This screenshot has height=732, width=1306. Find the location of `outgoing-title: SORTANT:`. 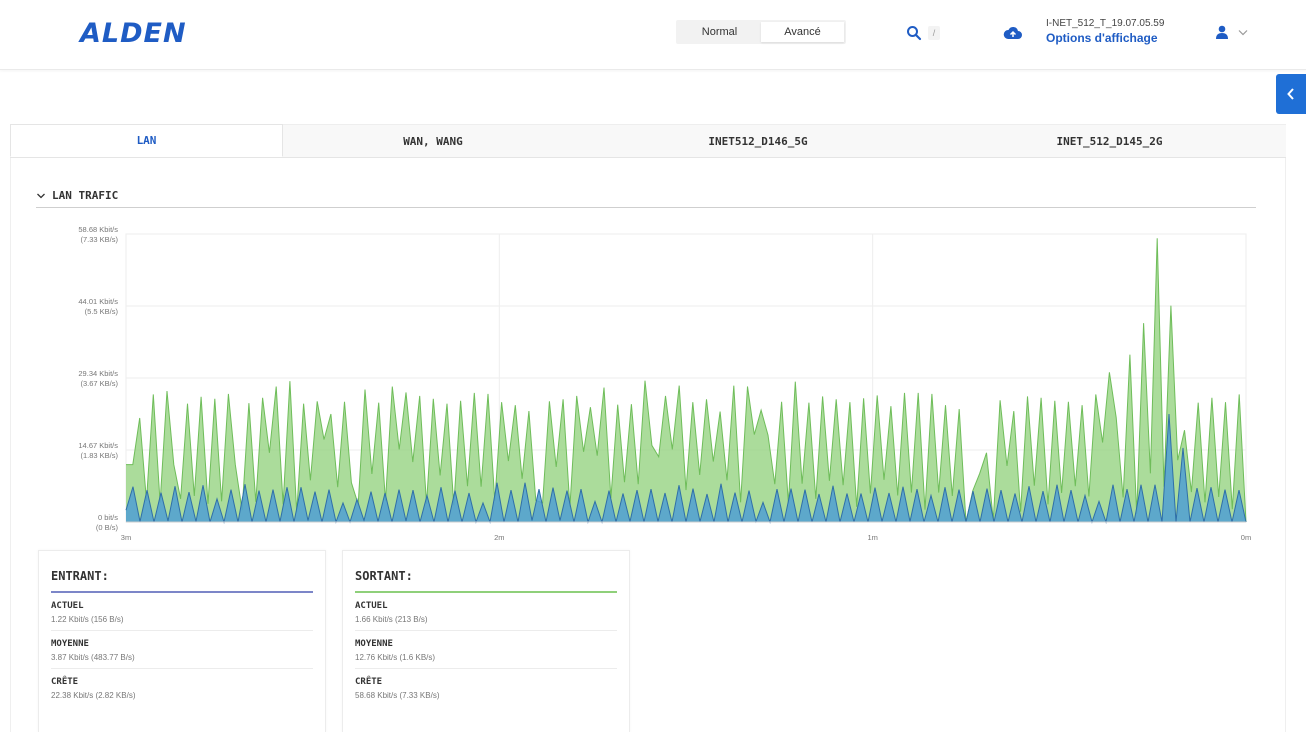

outgoing-title: SORTANT: is located at coordinates (486, 572).